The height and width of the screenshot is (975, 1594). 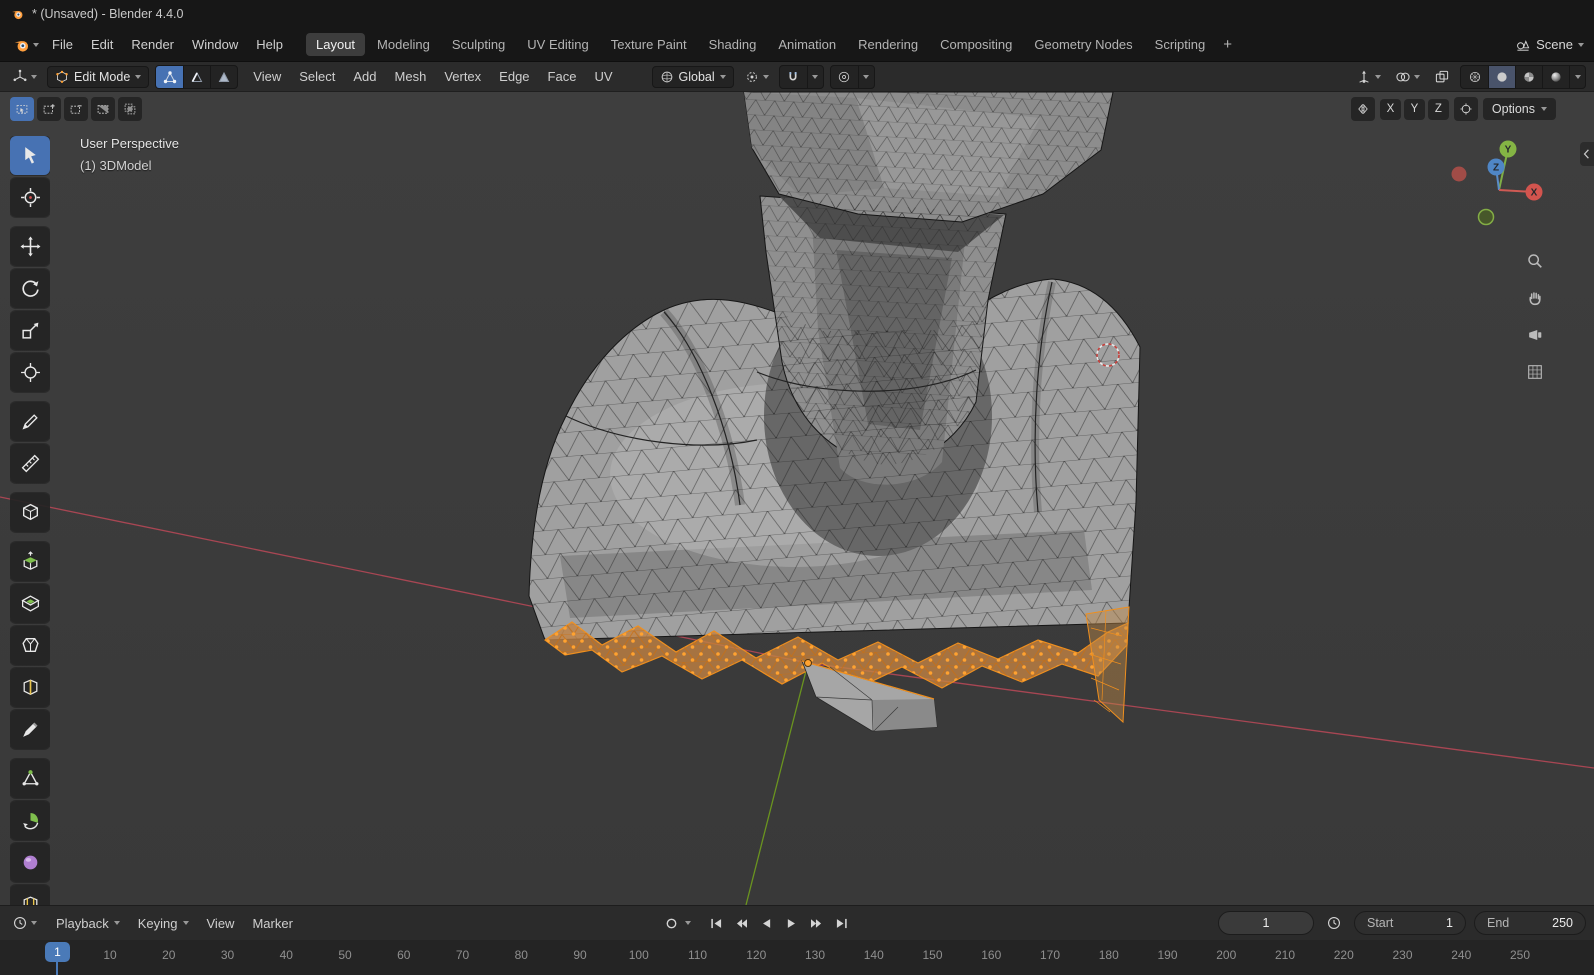 What do you see at coordinates (976, 44) in the screenshot?
I see `workspace-tab: Compositing` at bounding box center [976, 44].